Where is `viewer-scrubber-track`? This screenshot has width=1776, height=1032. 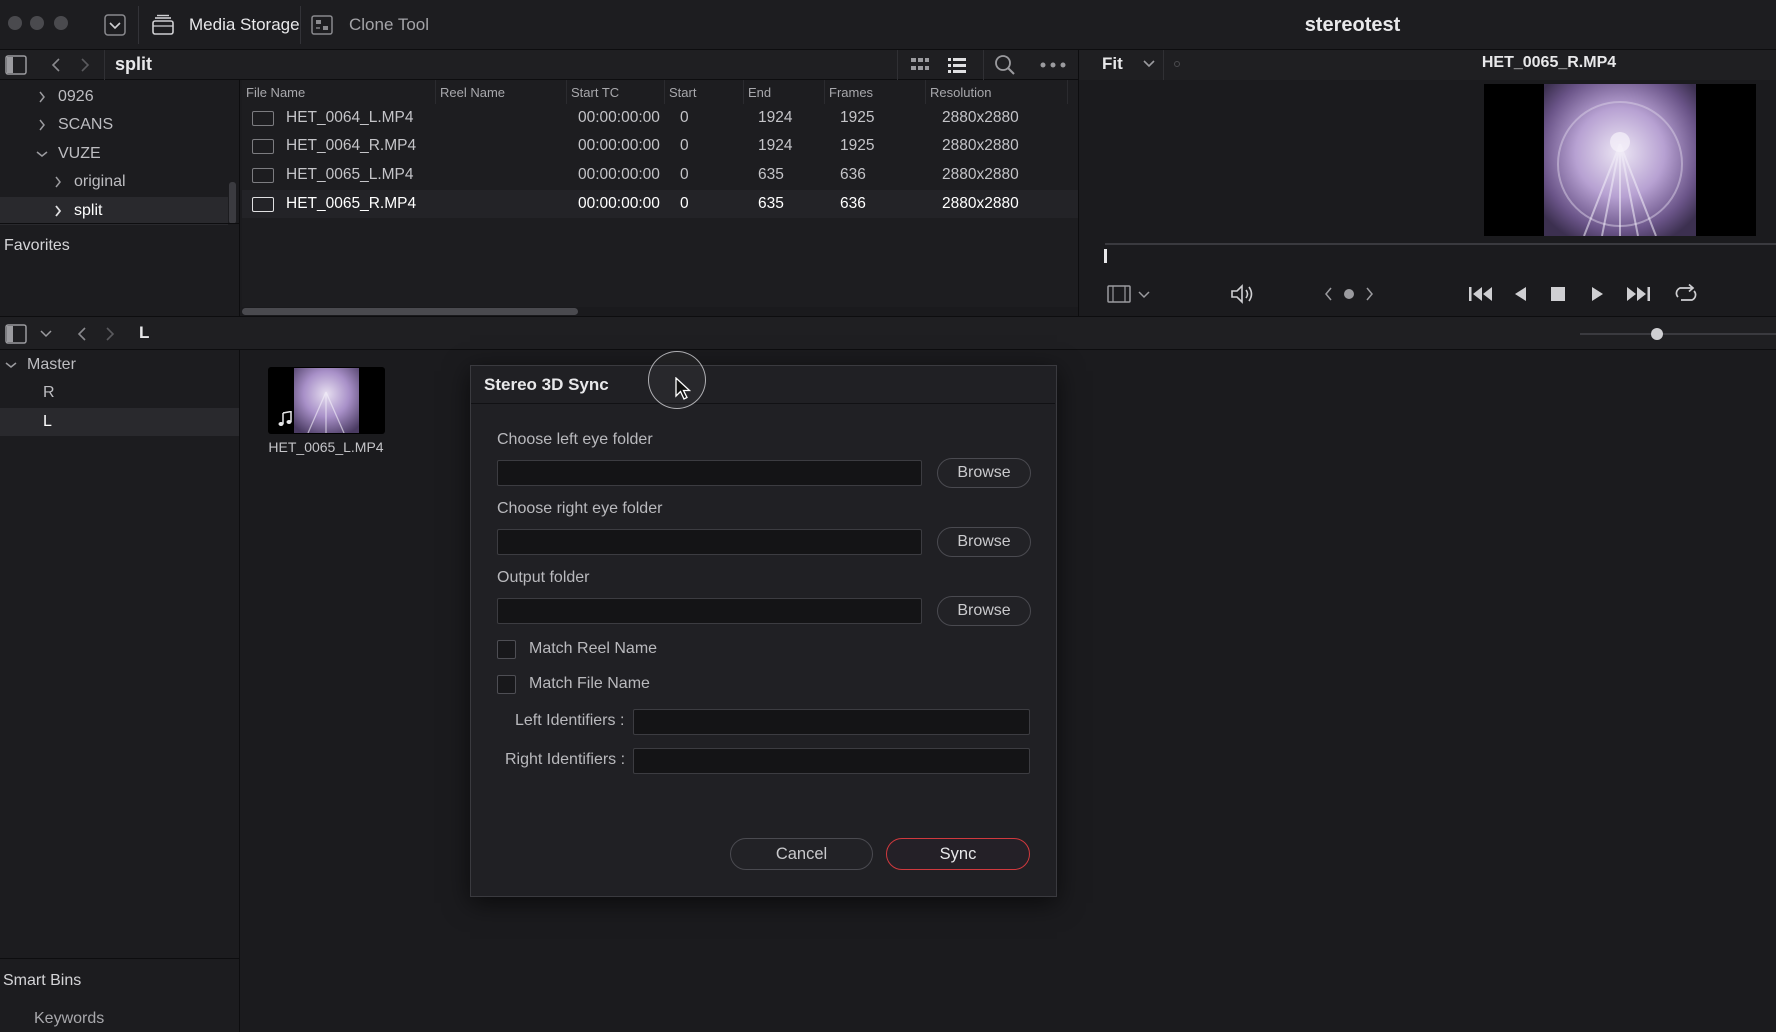
viewer-scrubber-track is located at coordinates (1440, 244).